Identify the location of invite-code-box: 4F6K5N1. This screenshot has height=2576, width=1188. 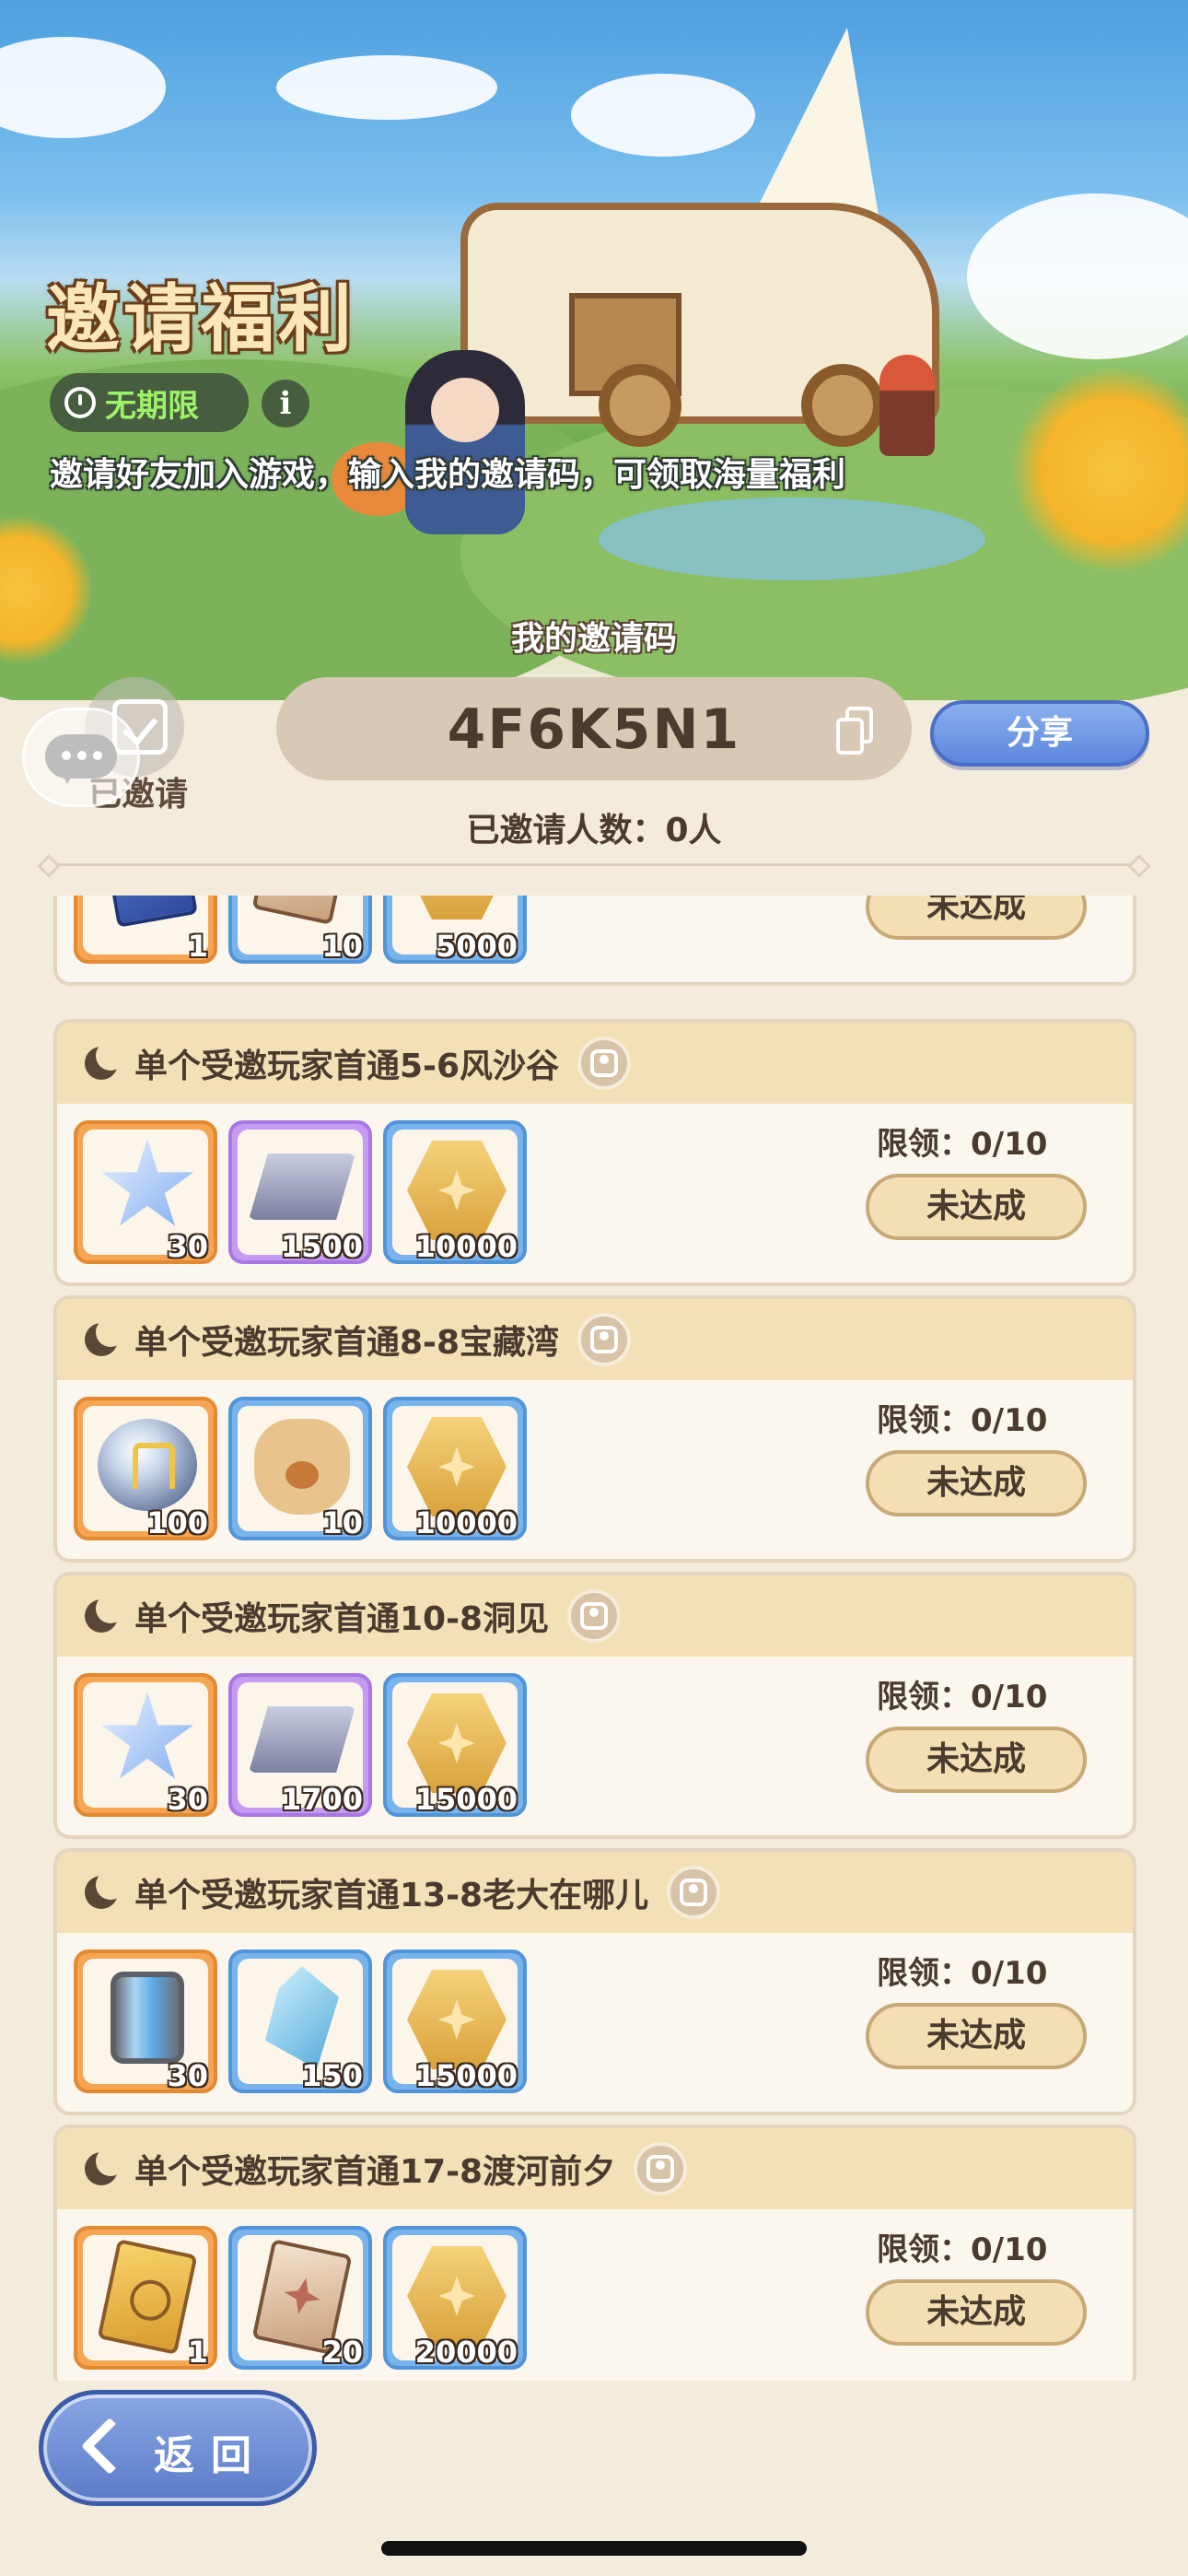
(594, 728).